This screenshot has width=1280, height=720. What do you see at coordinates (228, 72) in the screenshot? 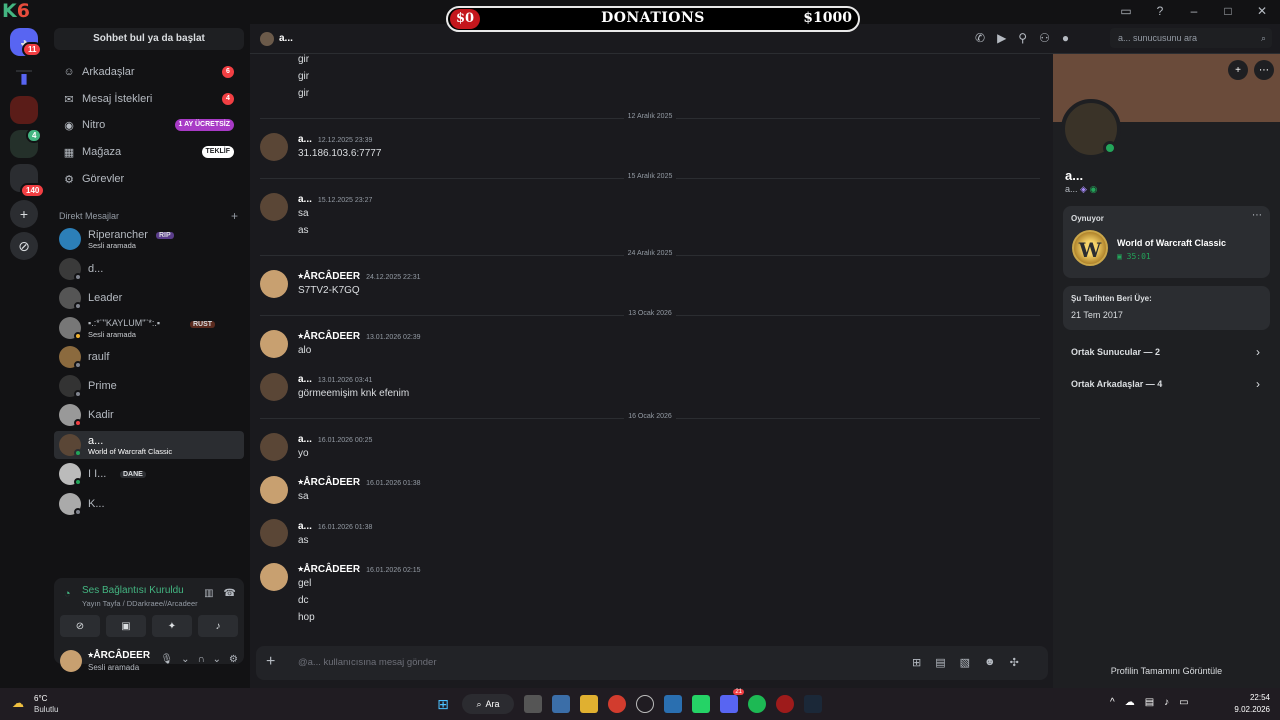
I see `friends-badge: 6` at bounding box center [228, 72].